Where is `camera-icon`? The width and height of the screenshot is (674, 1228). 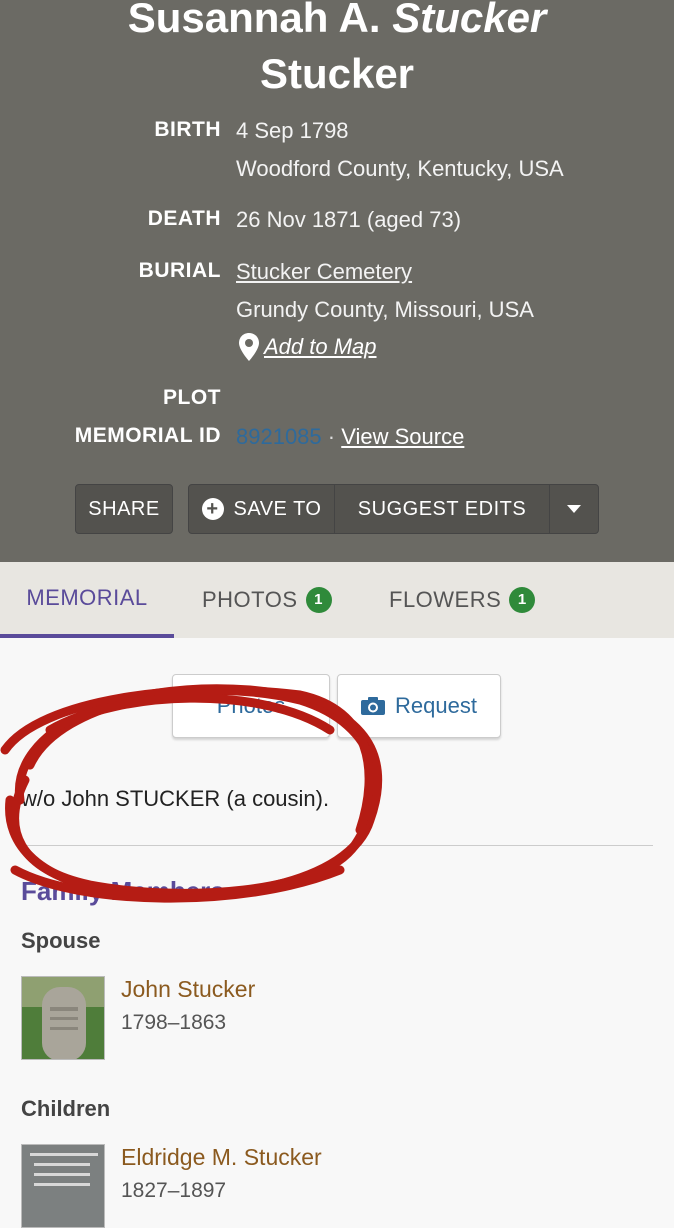
camera-icon is located at coordinates (373, 706).